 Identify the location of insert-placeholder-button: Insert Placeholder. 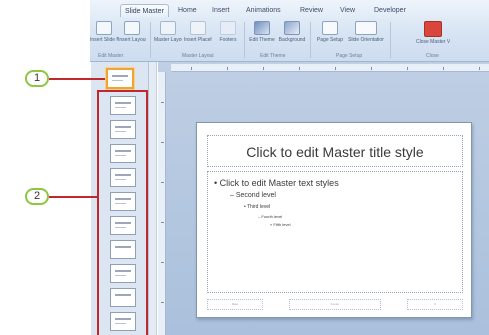
(198, 39).